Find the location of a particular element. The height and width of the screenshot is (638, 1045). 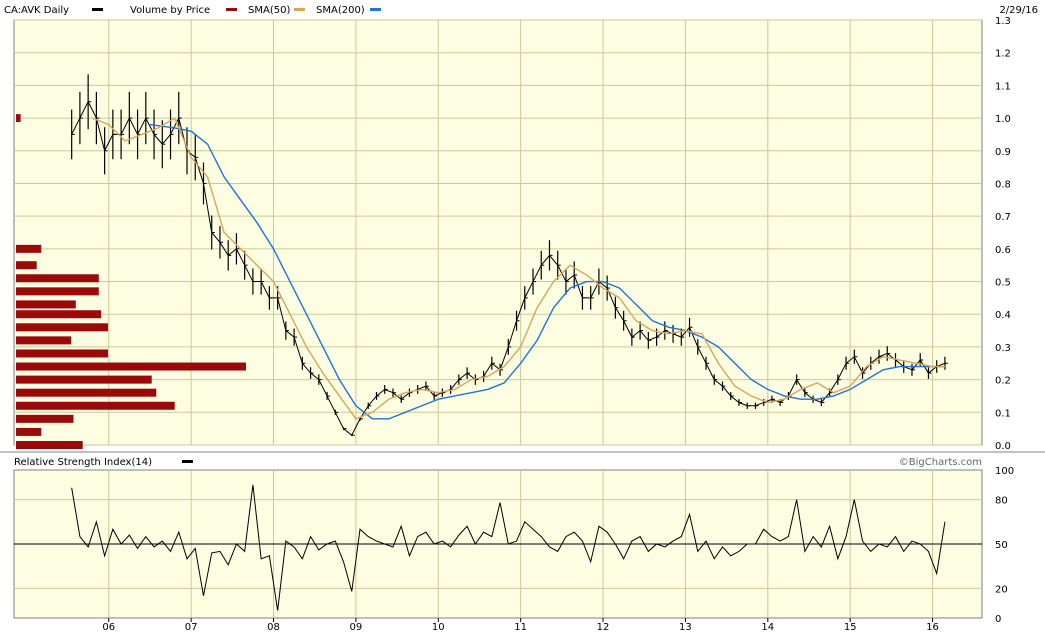

symbol-title: CA:AVK Daily is located at coordinates (36, 10).